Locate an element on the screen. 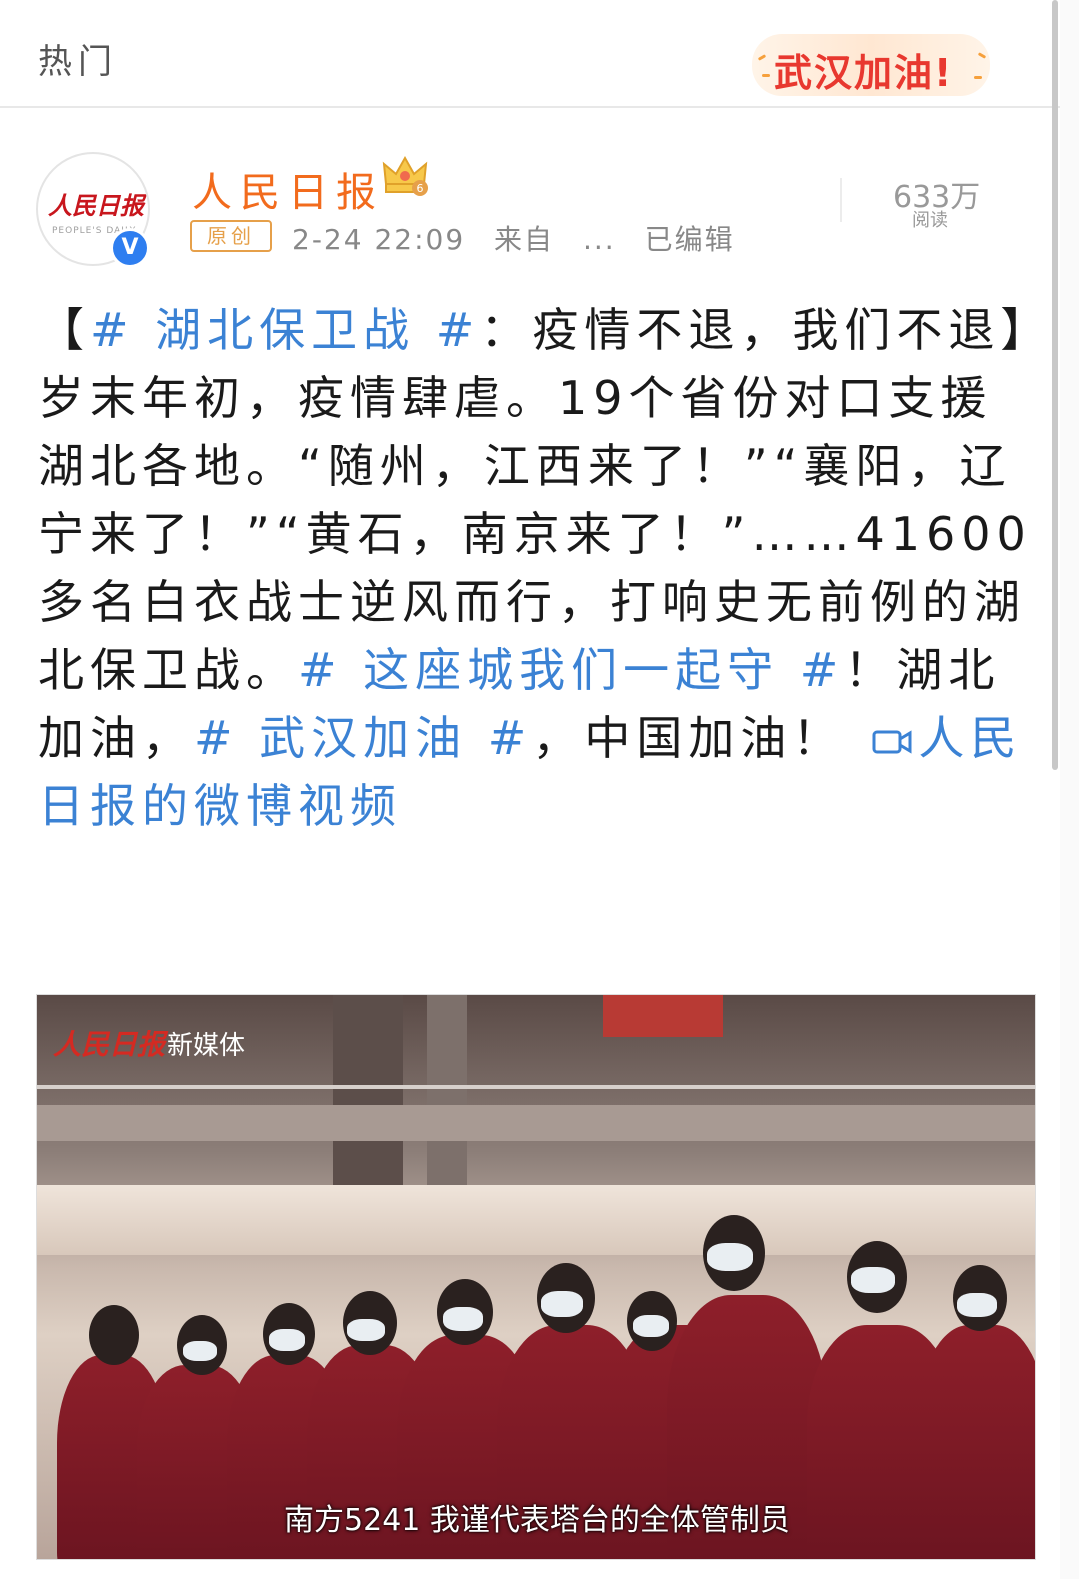  wuhan-jiayou-banner: 武汉加油! is located at coordinates (871, 65).